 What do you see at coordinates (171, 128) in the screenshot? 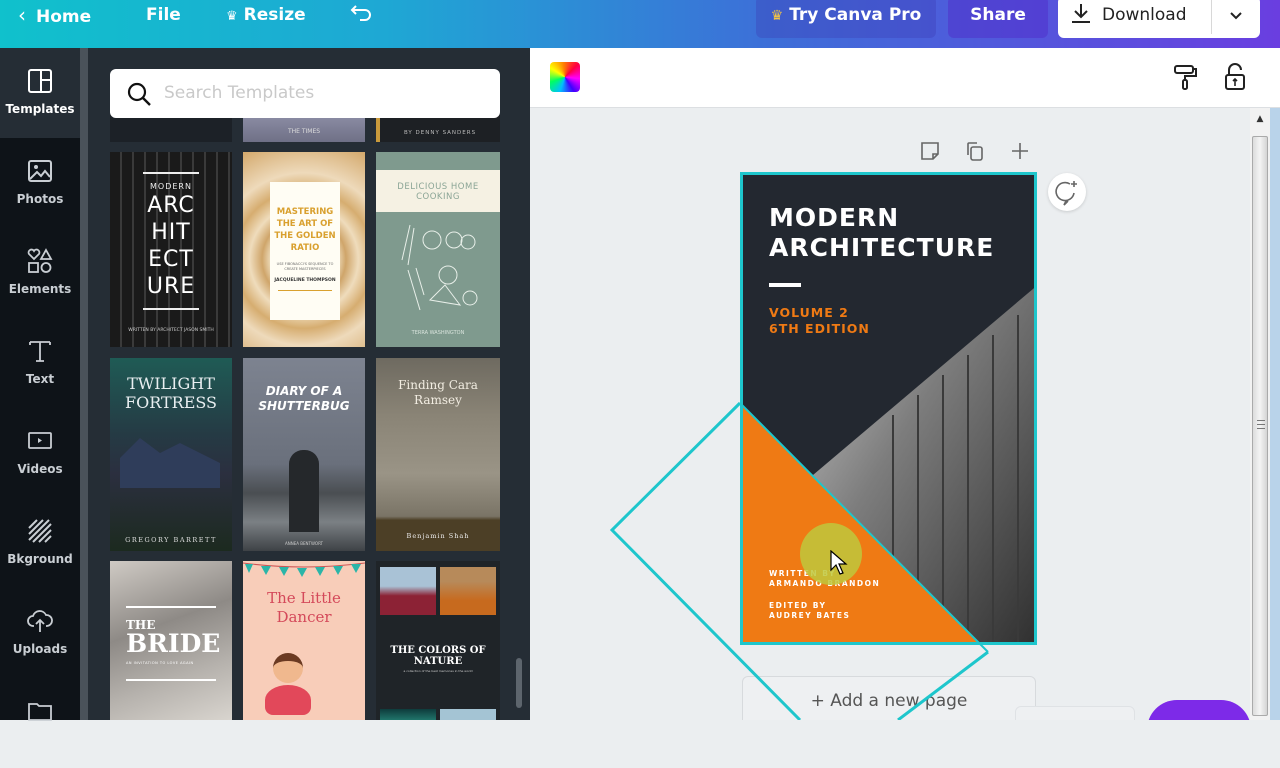
I see `template-thumbnail` at bounding box center [171, 128].